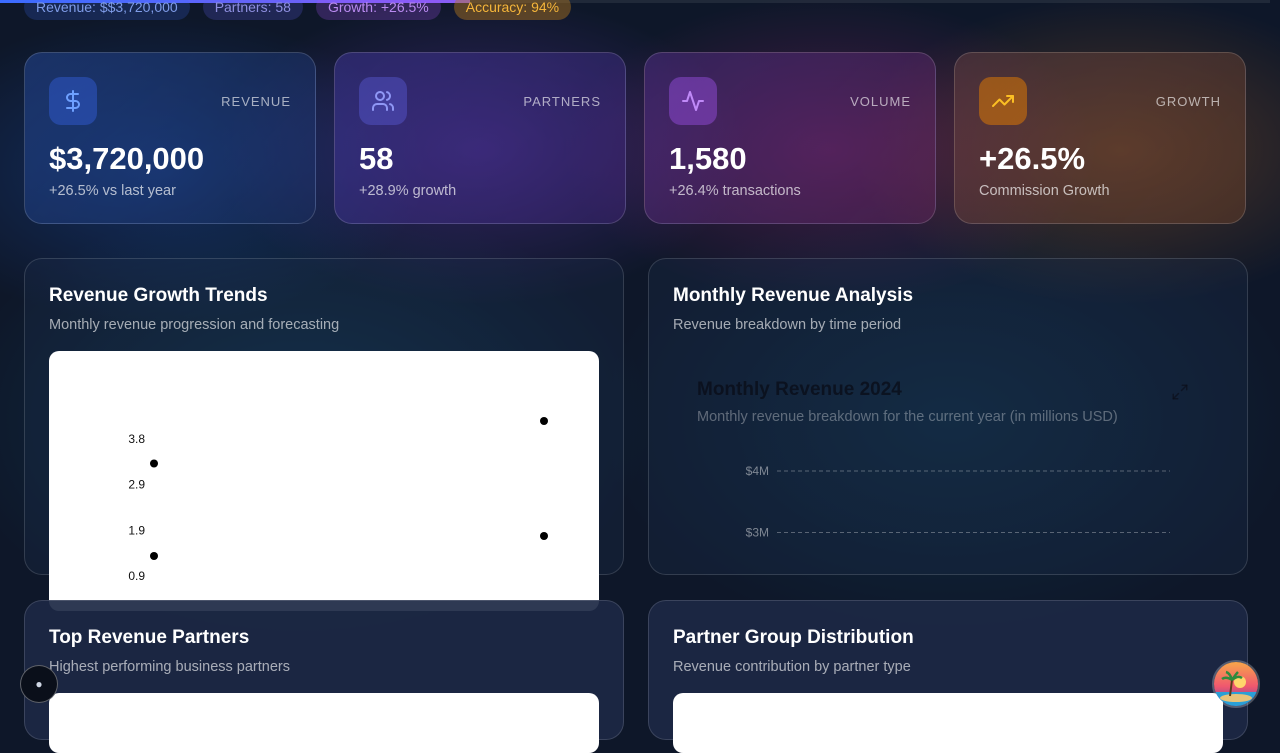  What do you see at coordinates (73, 101) in the screenshot?
I see `dollar-icon` at bounding box center [73, 101].